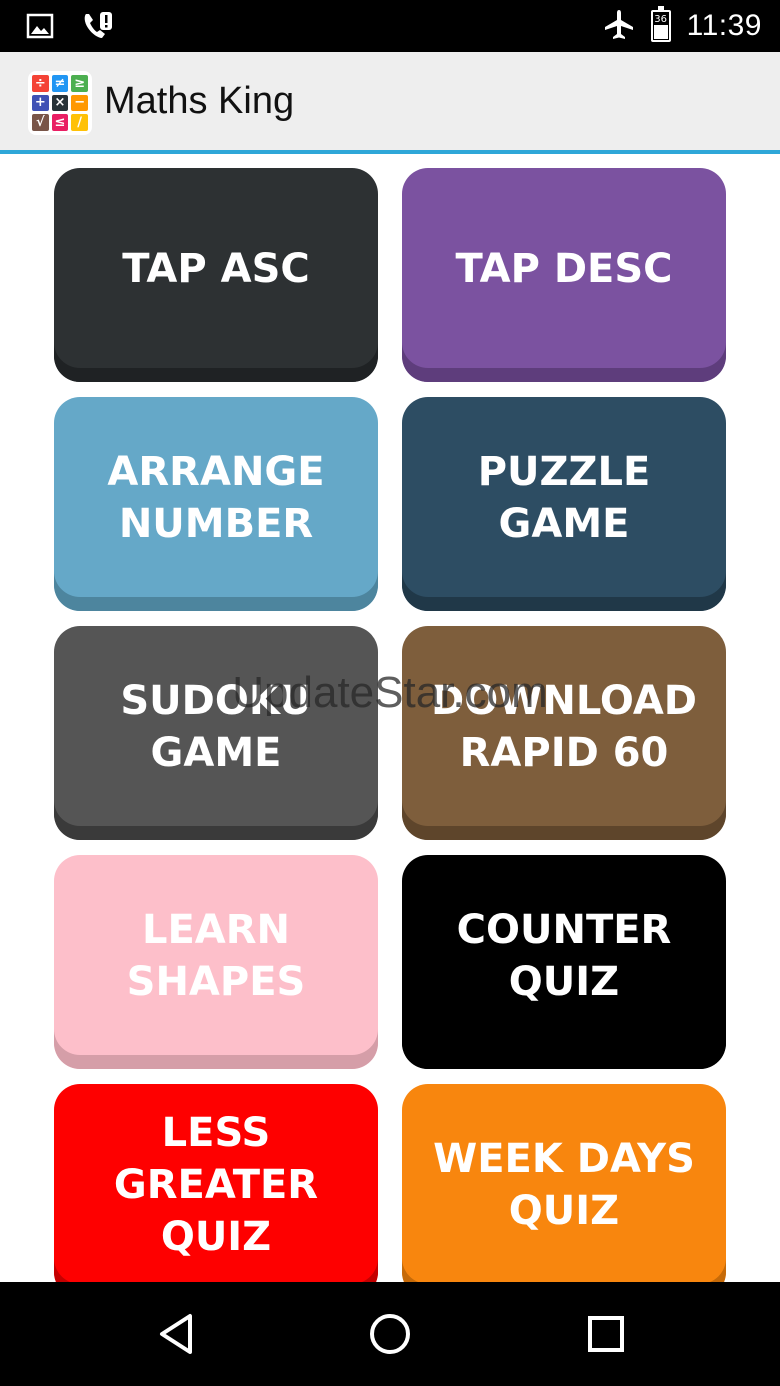 The width and height of the screenshot is (780, 1386). I want to click on battery-icon: 36, so click(660, 24).